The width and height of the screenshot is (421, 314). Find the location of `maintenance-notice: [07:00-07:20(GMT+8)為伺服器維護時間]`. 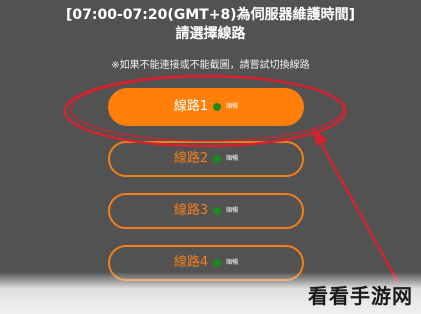

maintenance-notice: [07:00-07:20(GMT+8)為伺服器維護時間] is located at coordinates (210, 15).